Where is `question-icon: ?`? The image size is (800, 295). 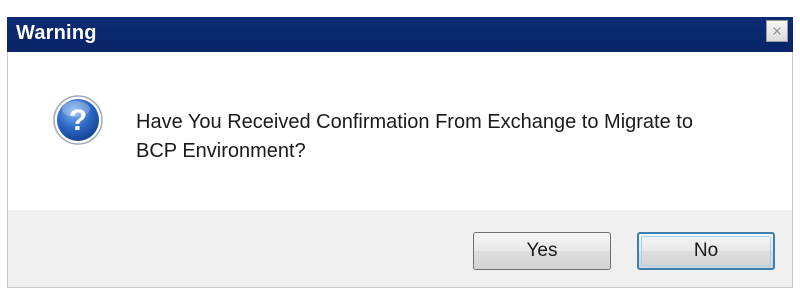
question-icon: ? is located at coordinates (78, 120).